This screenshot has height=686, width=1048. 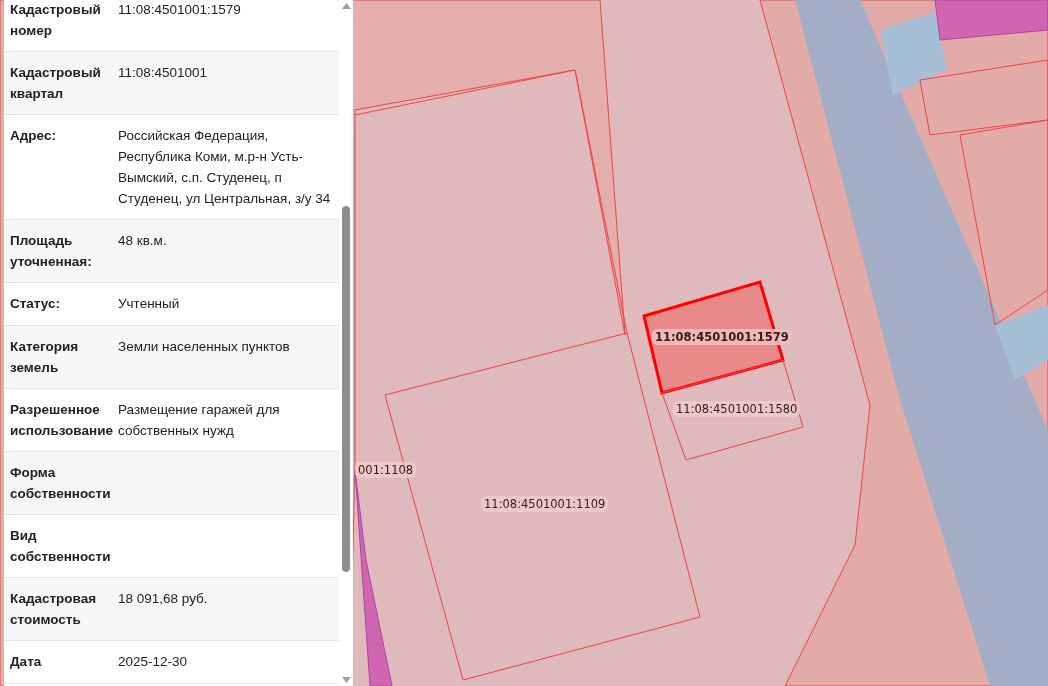 I want to click on field-label: Кадастровый номер, so click(x=56, y=20).